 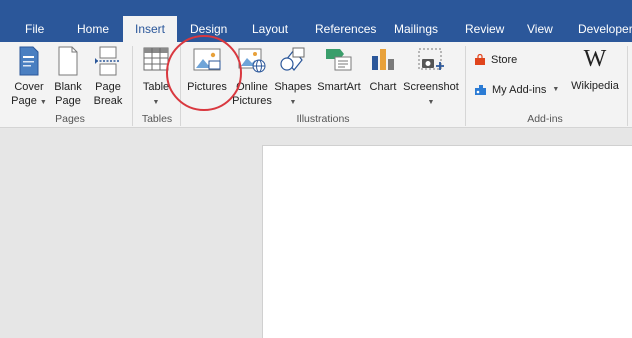 I want to click on tab-layout: Layout, so click(x=270, y=30).